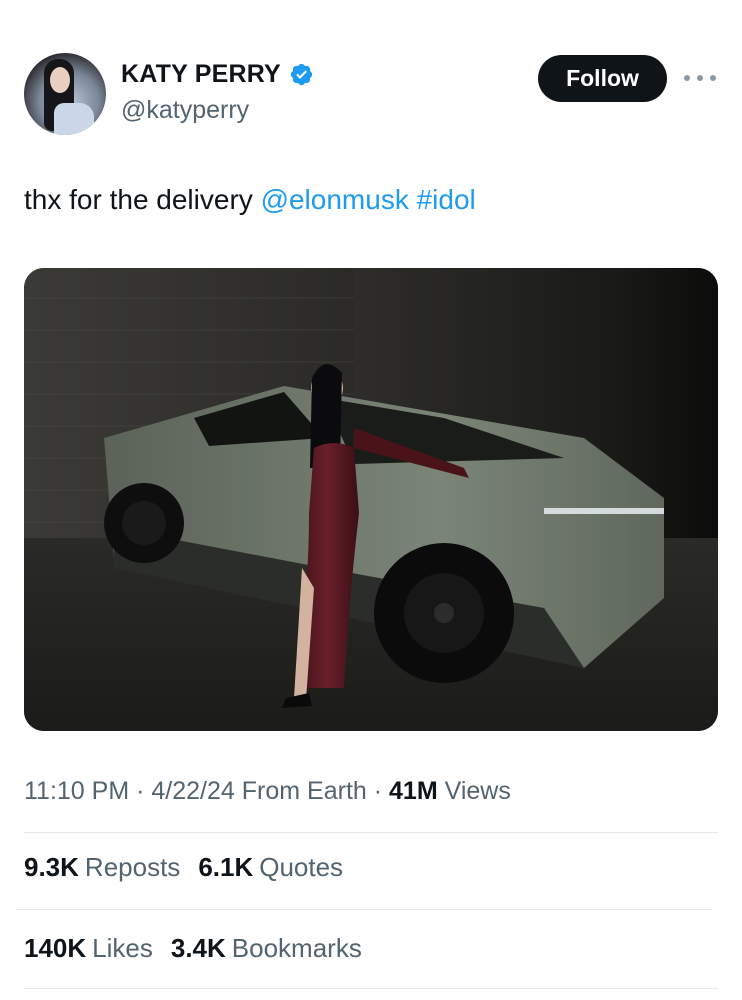 This screenshot has height=1000, width=742. What do you see at coordinates (335, 199) in the screenshot?
I see `mention-link: @elonmusk` at bounding box center [335, 199].